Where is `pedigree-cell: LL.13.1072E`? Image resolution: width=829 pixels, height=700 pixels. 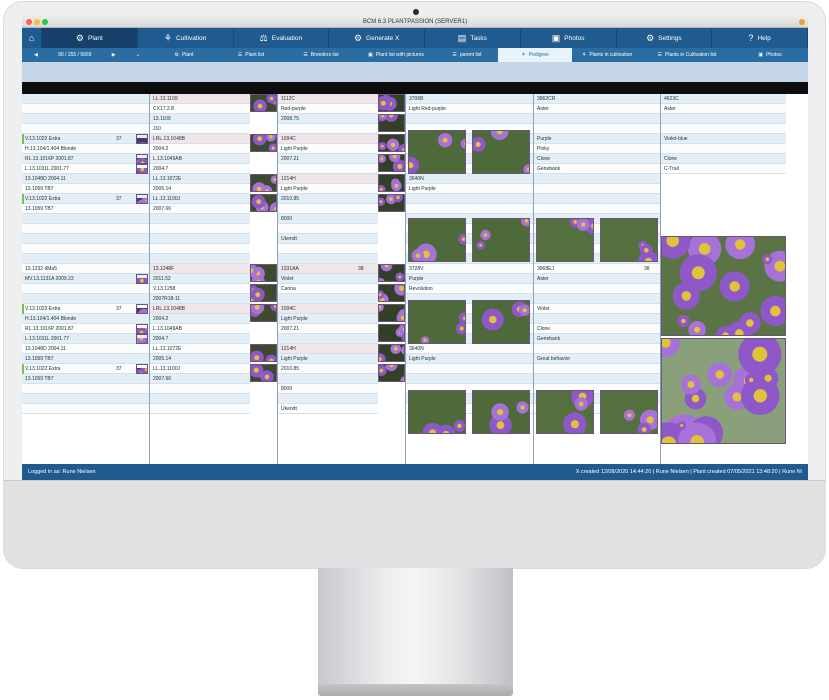 pedigree-cell: LL.13.1072E is located at coordinates (200, 349).